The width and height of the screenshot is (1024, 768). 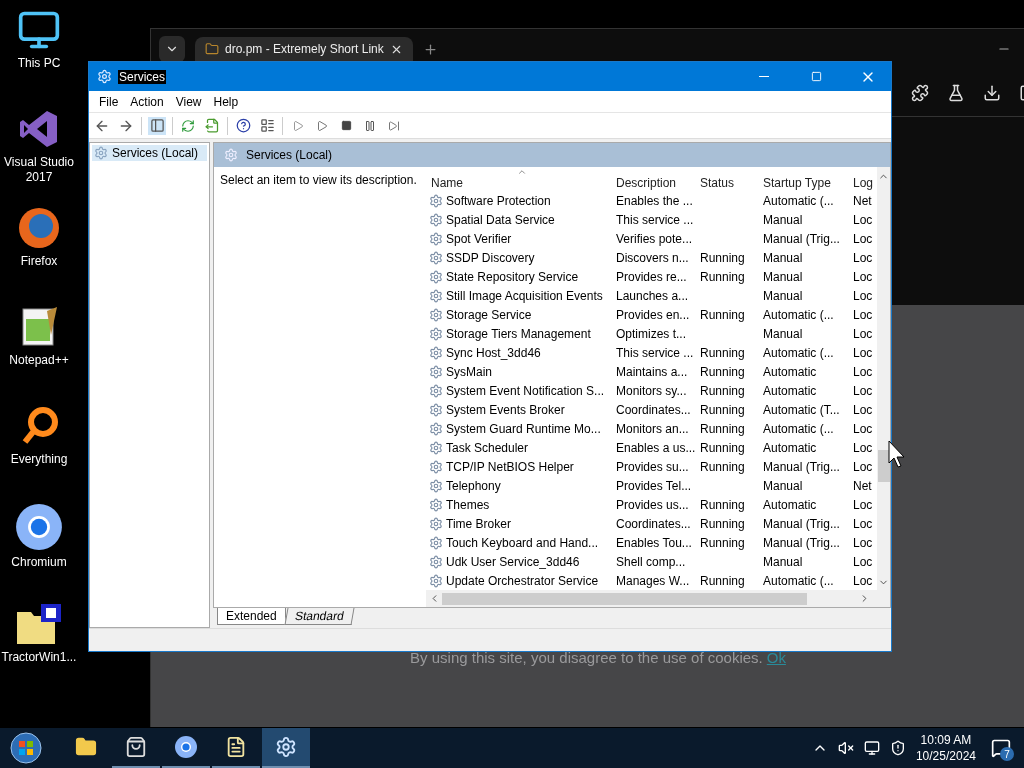 I want to click on service-name: Task Scheduler, so click(x=487, y=447).